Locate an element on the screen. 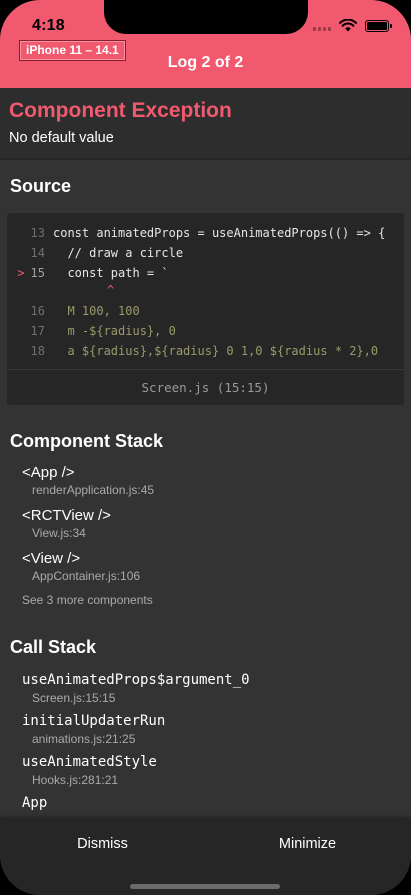 Image resolution: width=411 pixels, height=895 pixels. log-header: 4:18 iPhone 11 – 14.1 Log 2 of 2 is located at coordinates (205, 44).